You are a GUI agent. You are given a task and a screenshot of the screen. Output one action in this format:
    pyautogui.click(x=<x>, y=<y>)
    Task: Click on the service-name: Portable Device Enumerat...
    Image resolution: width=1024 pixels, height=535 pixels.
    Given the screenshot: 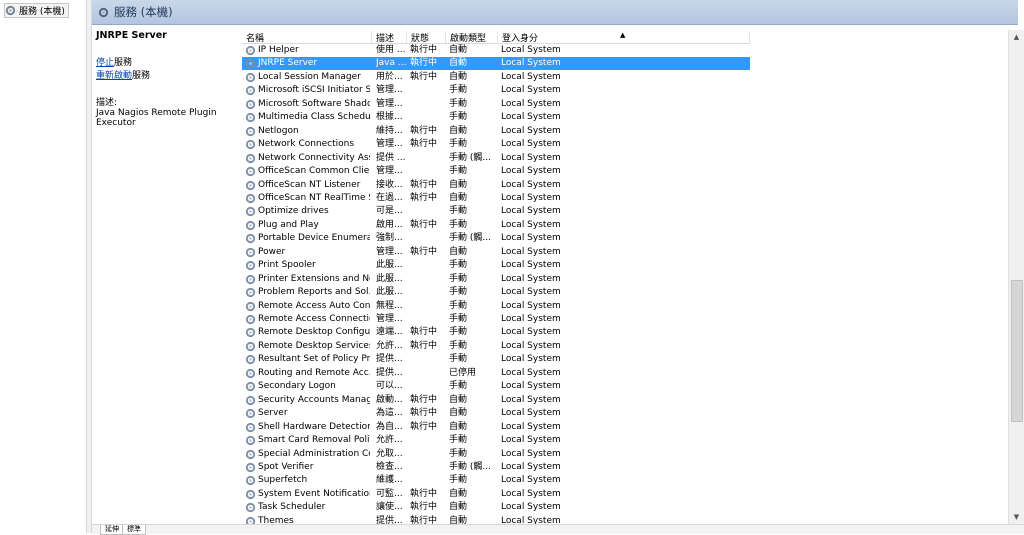 What is the action you would take?
    pyautogui.click(x=314, y=238)
    